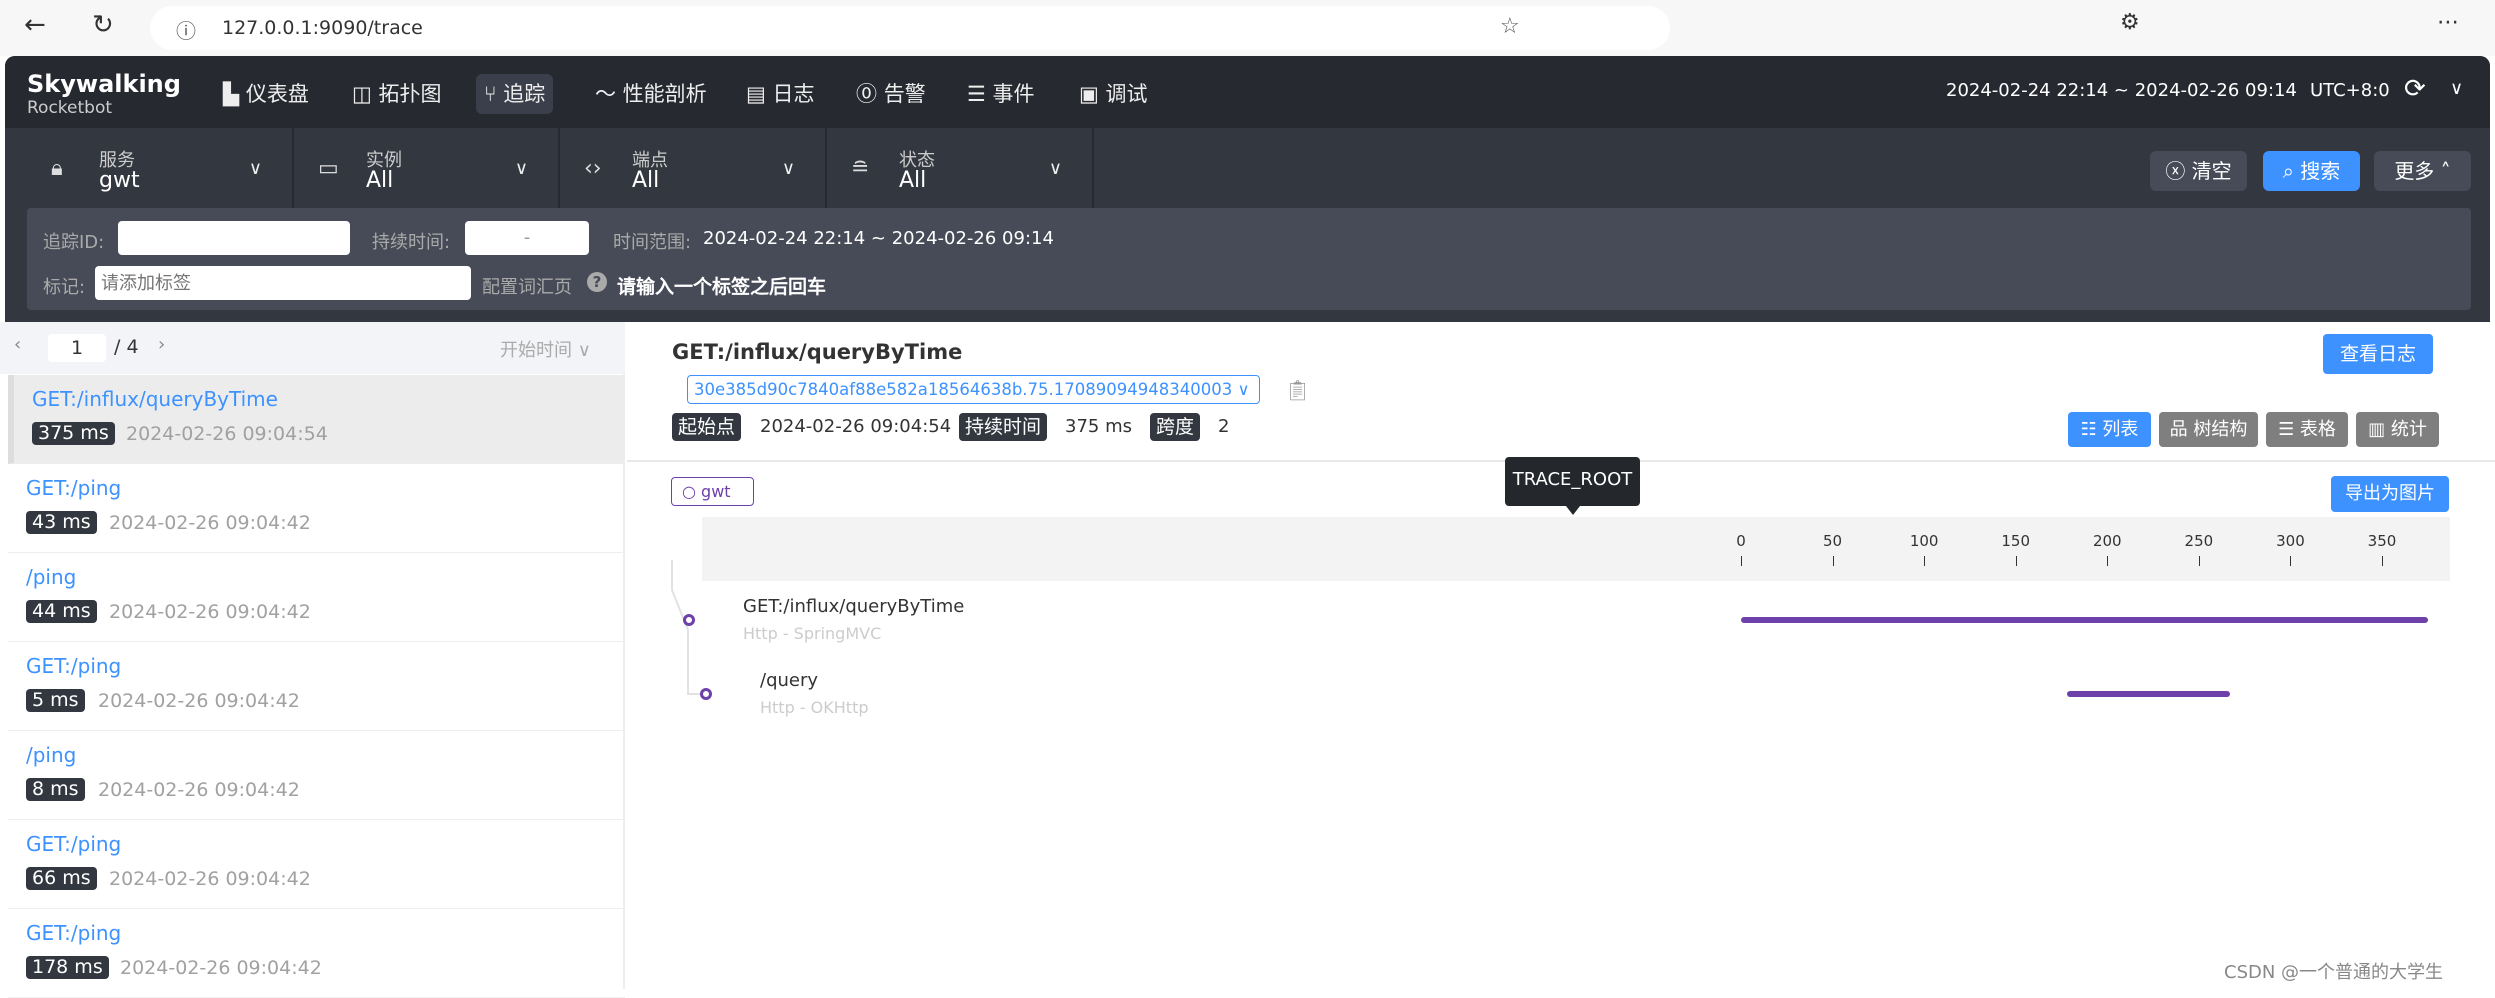 The image size is (2495, 998). I want to click on vocab-link: 配置词汇页, so click(527, 286).